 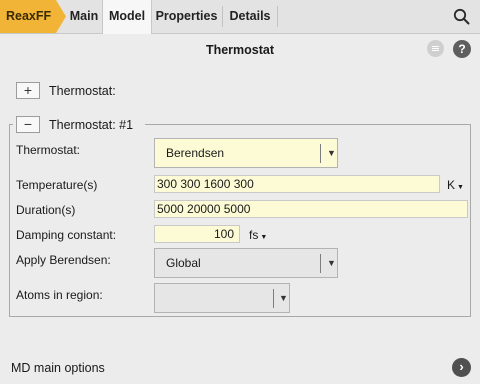 I want to click on app-tab-reaxff: ReaxFF, so click(x=33, y=16).